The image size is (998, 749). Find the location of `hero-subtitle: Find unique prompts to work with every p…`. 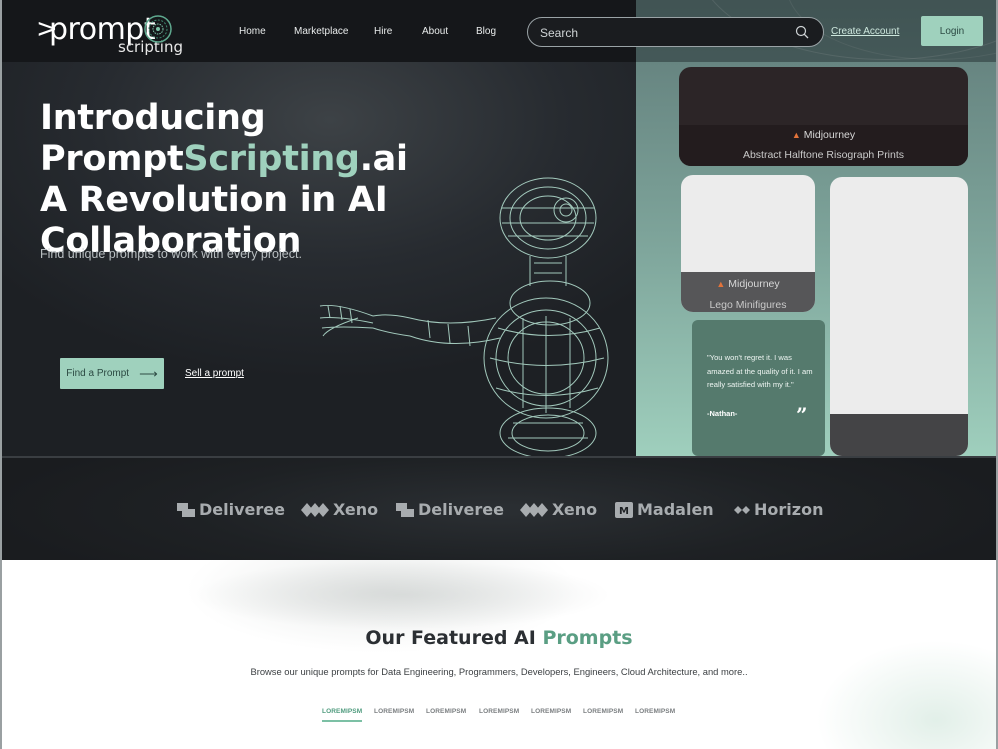

hero-subtitle: Find unique prompts to work with every p… is located at coordinates (171, 254).